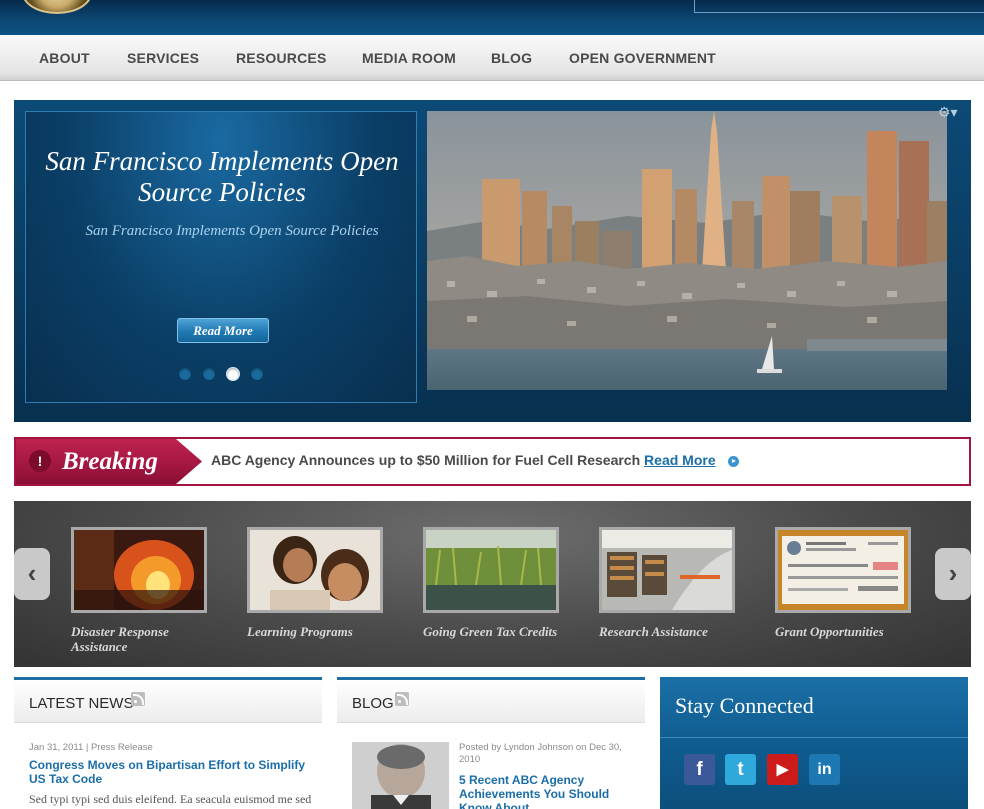 This screenshot has height=809, width=984. I want to click on carousel-item-disaster-response: Disaster Response Assistance, so click(139, 590).